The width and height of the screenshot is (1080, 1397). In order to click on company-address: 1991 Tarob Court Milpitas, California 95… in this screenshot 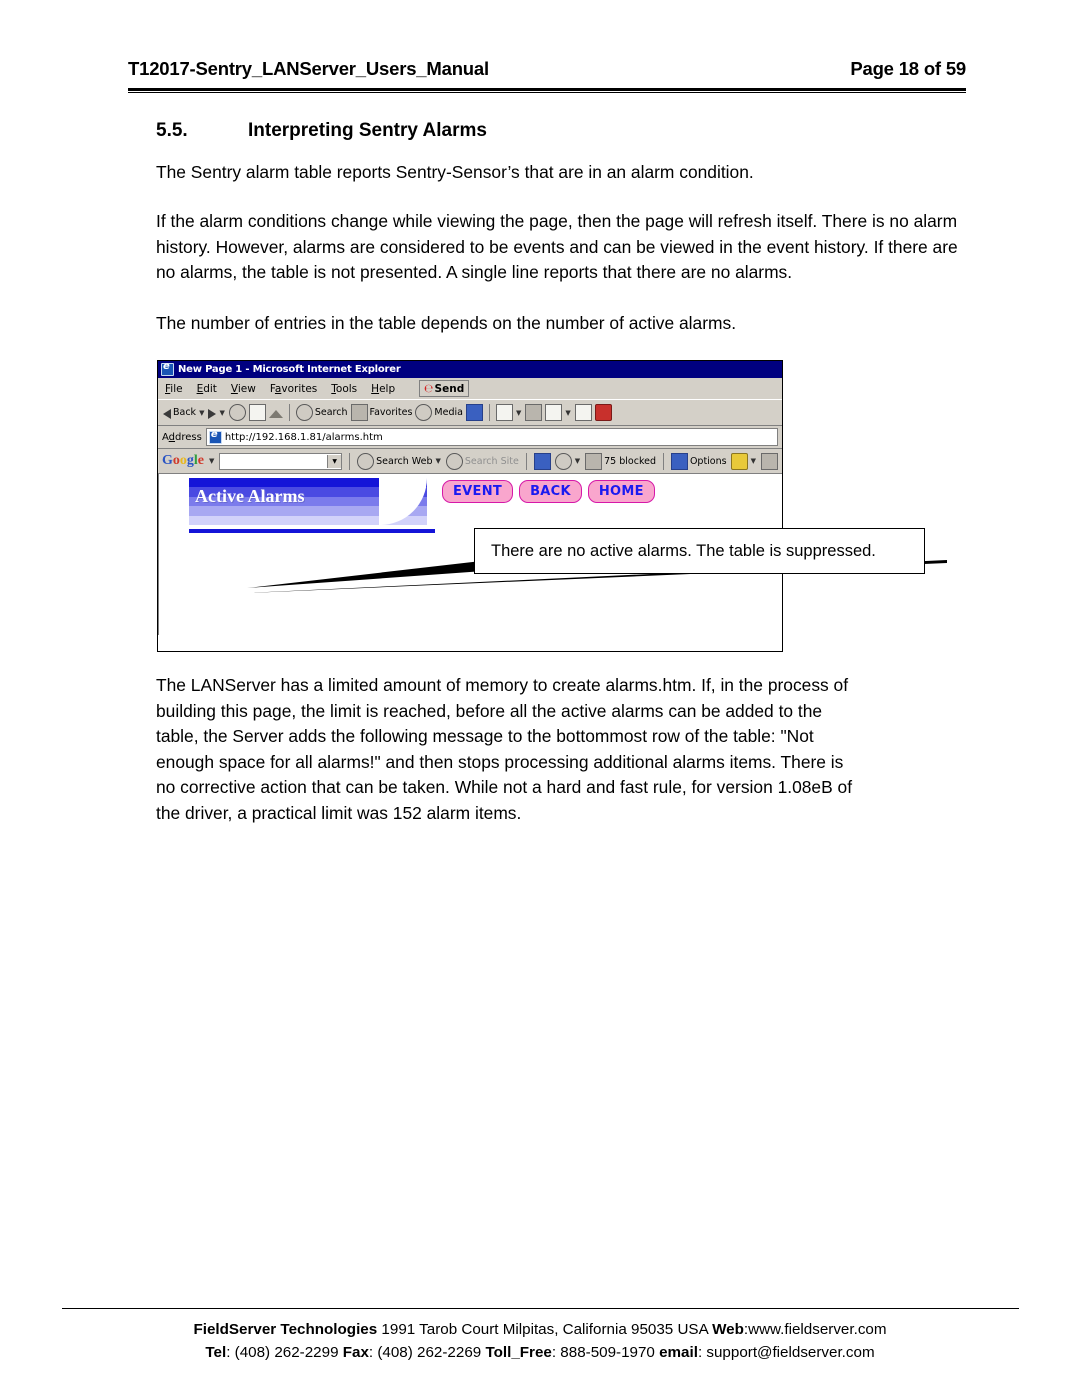, I will do `click(545, 1329)`.